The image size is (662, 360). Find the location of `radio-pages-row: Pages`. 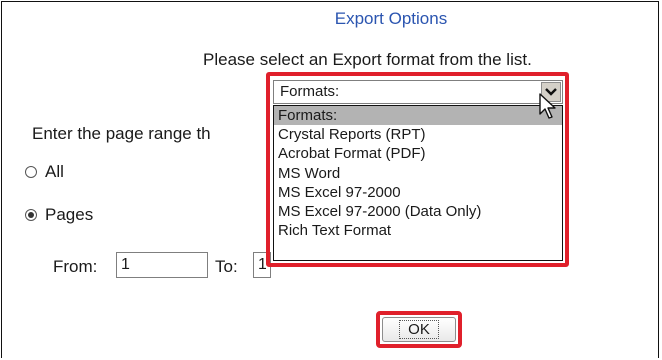

radio-pages-row: Pages is located at coordinates (59, 215).